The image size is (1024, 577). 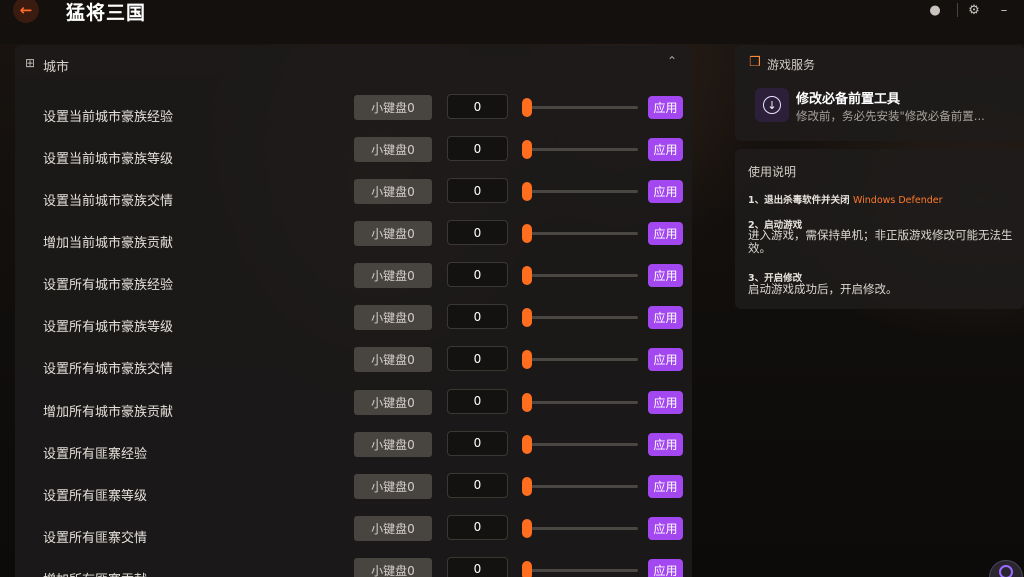 What do you see at coordinates (974, 10) in the screenshot?
I see `settings-icon: ⚙` at bounding box center [974, 10].